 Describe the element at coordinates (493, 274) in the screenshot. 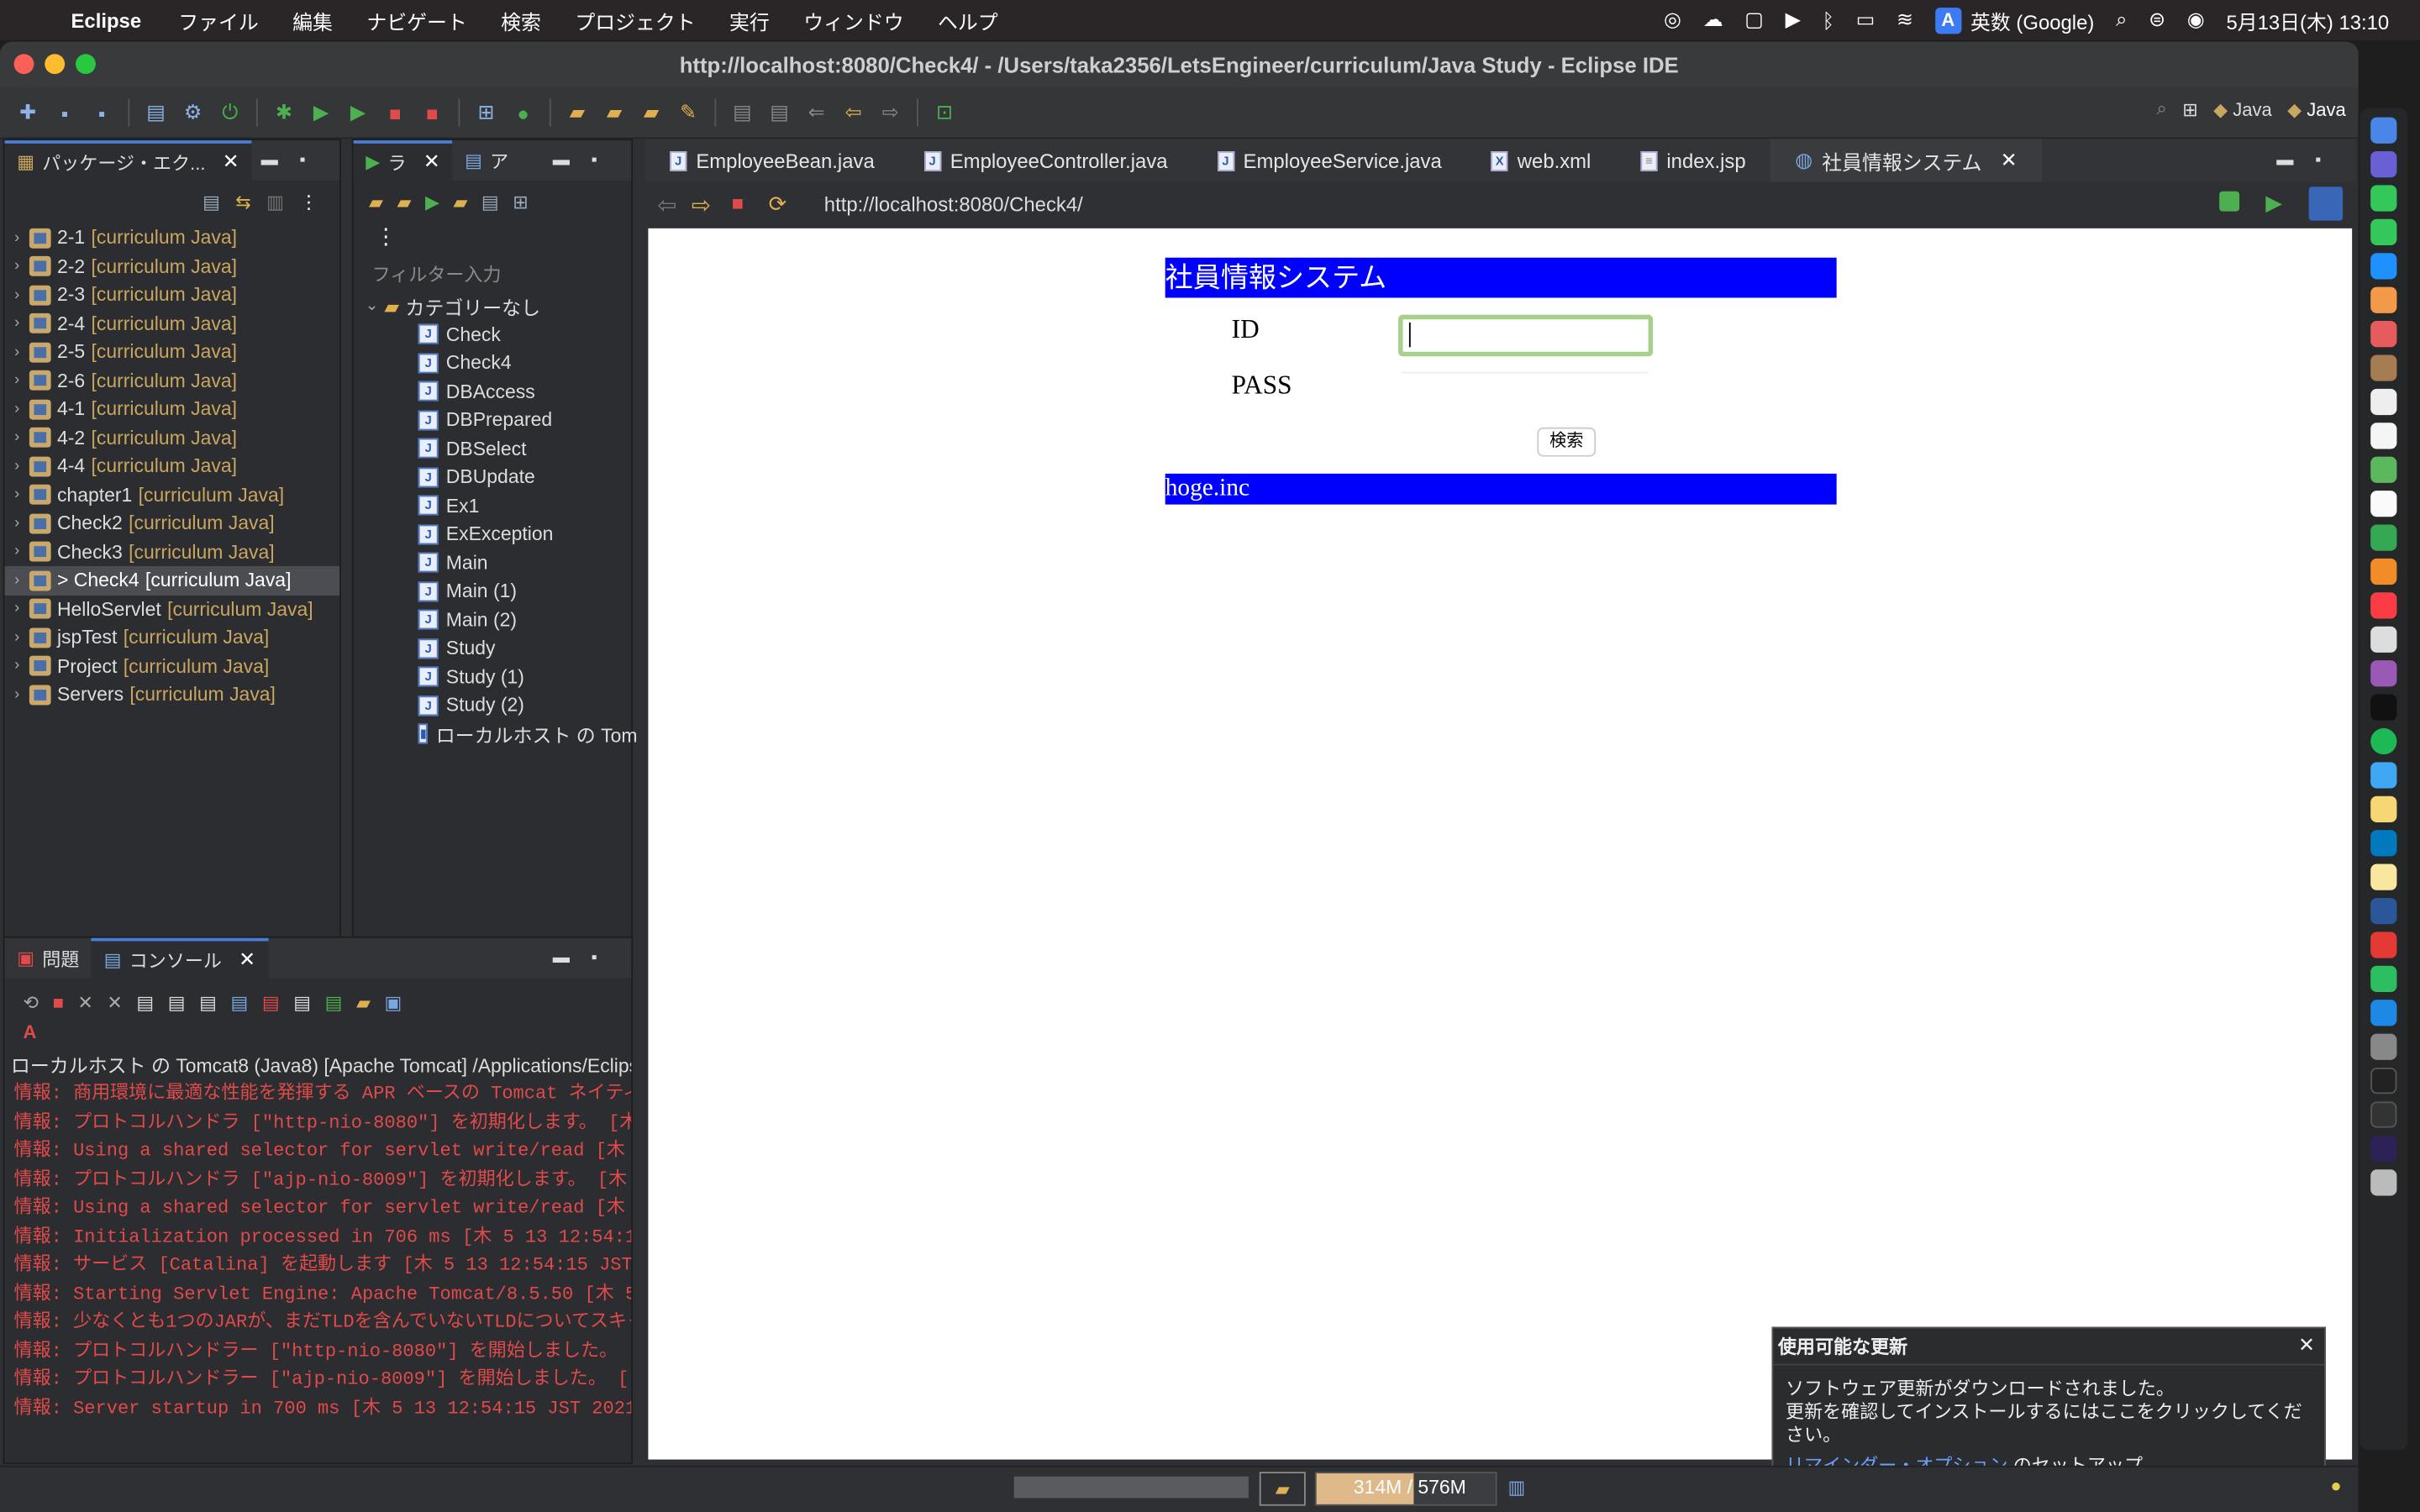

I see `filter-input: フィルター入力` at that location.